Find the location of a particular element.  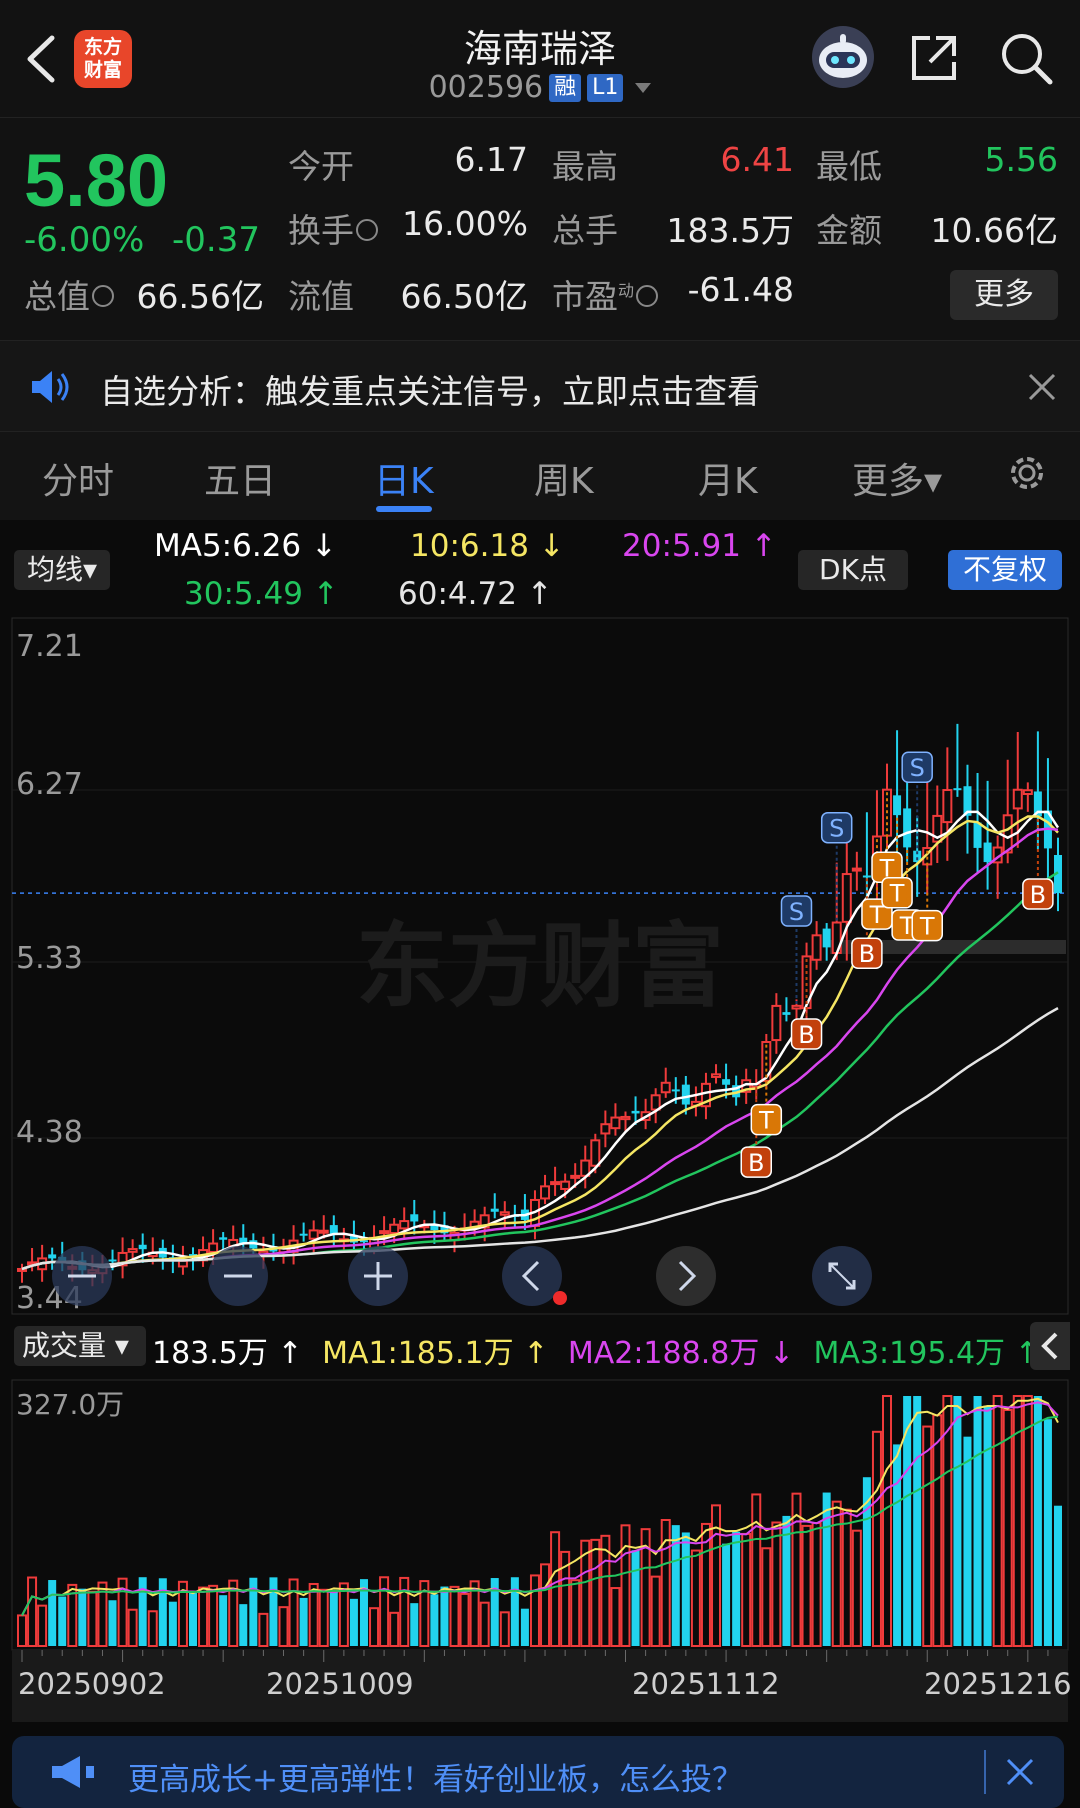

megaphone-icon is located at coordinates (73, 1772).